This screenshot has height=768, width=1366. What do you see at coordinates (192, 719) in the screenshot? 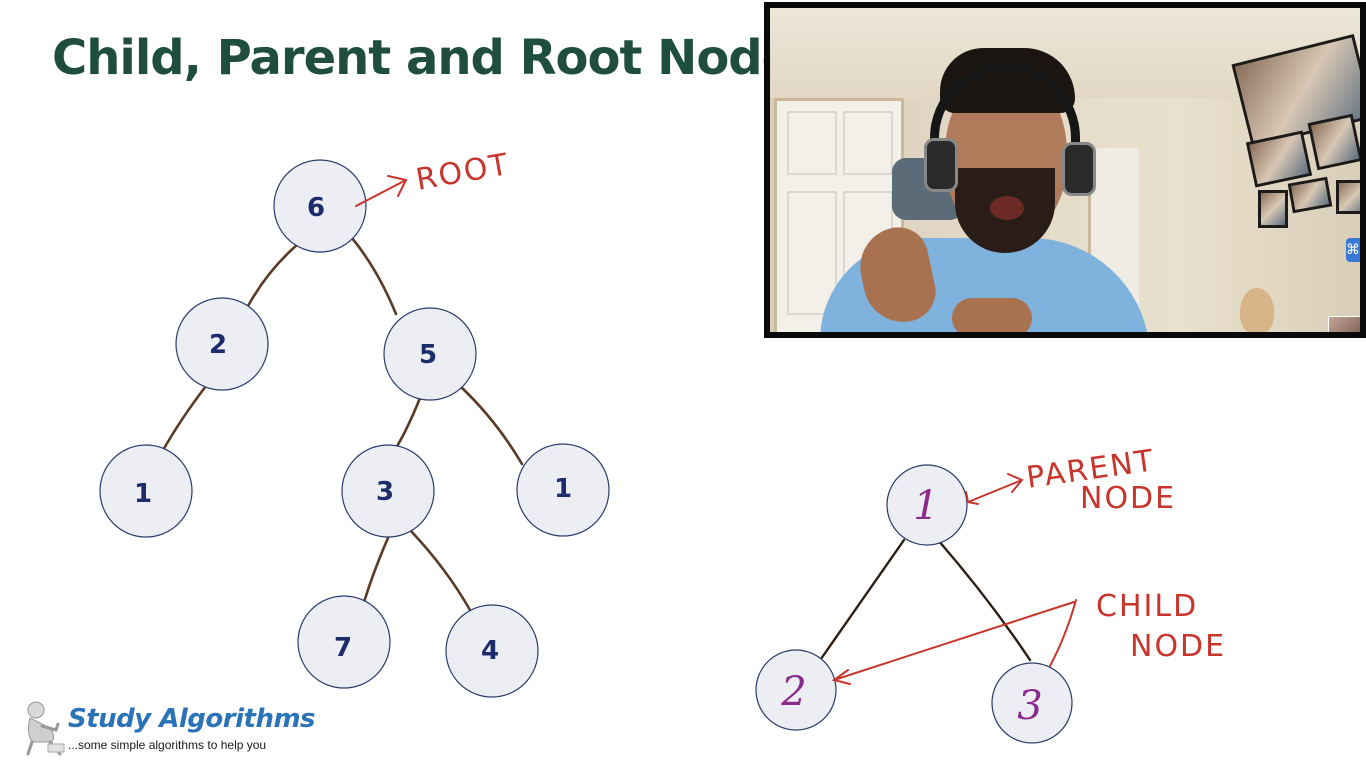
I see `brand-name: Study Algorithms` at bounding box center [192, 719].